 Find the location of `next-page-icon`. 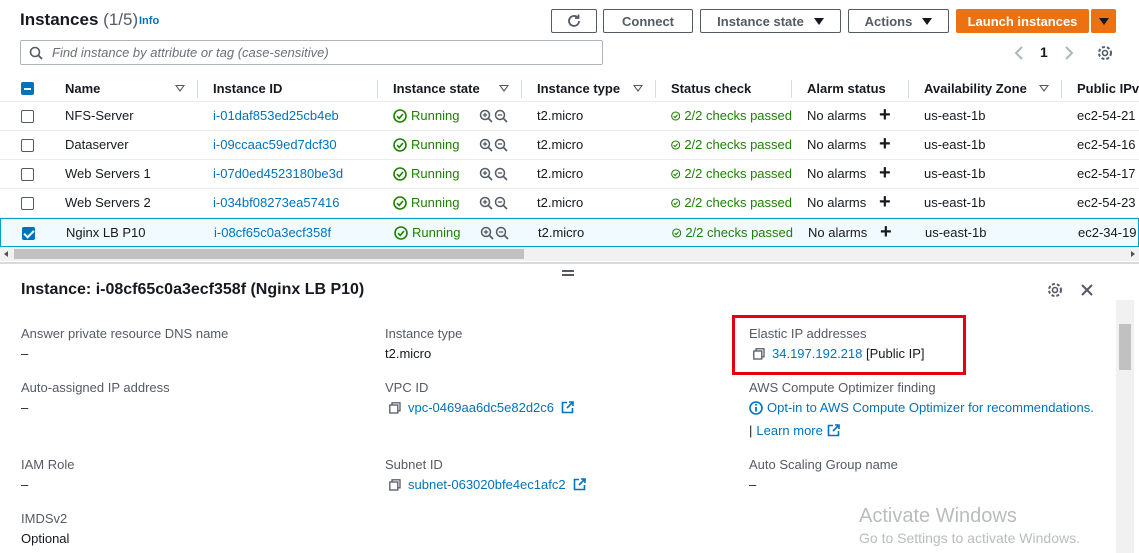

next-page-icon is located at coordinates (1069, 53).